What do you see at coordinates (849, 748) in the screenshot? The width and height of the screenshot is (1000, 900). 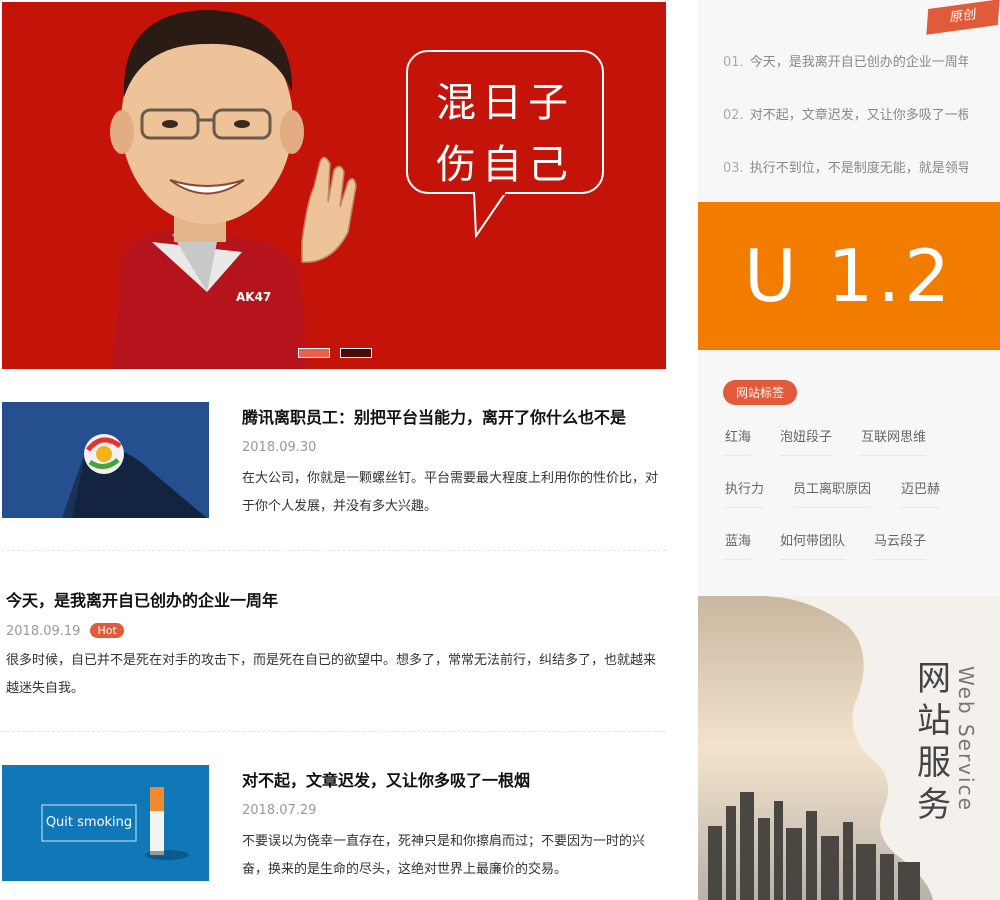 I see `web-service-banner: 网站服务 Web Service` at bounding box center [849, 748].